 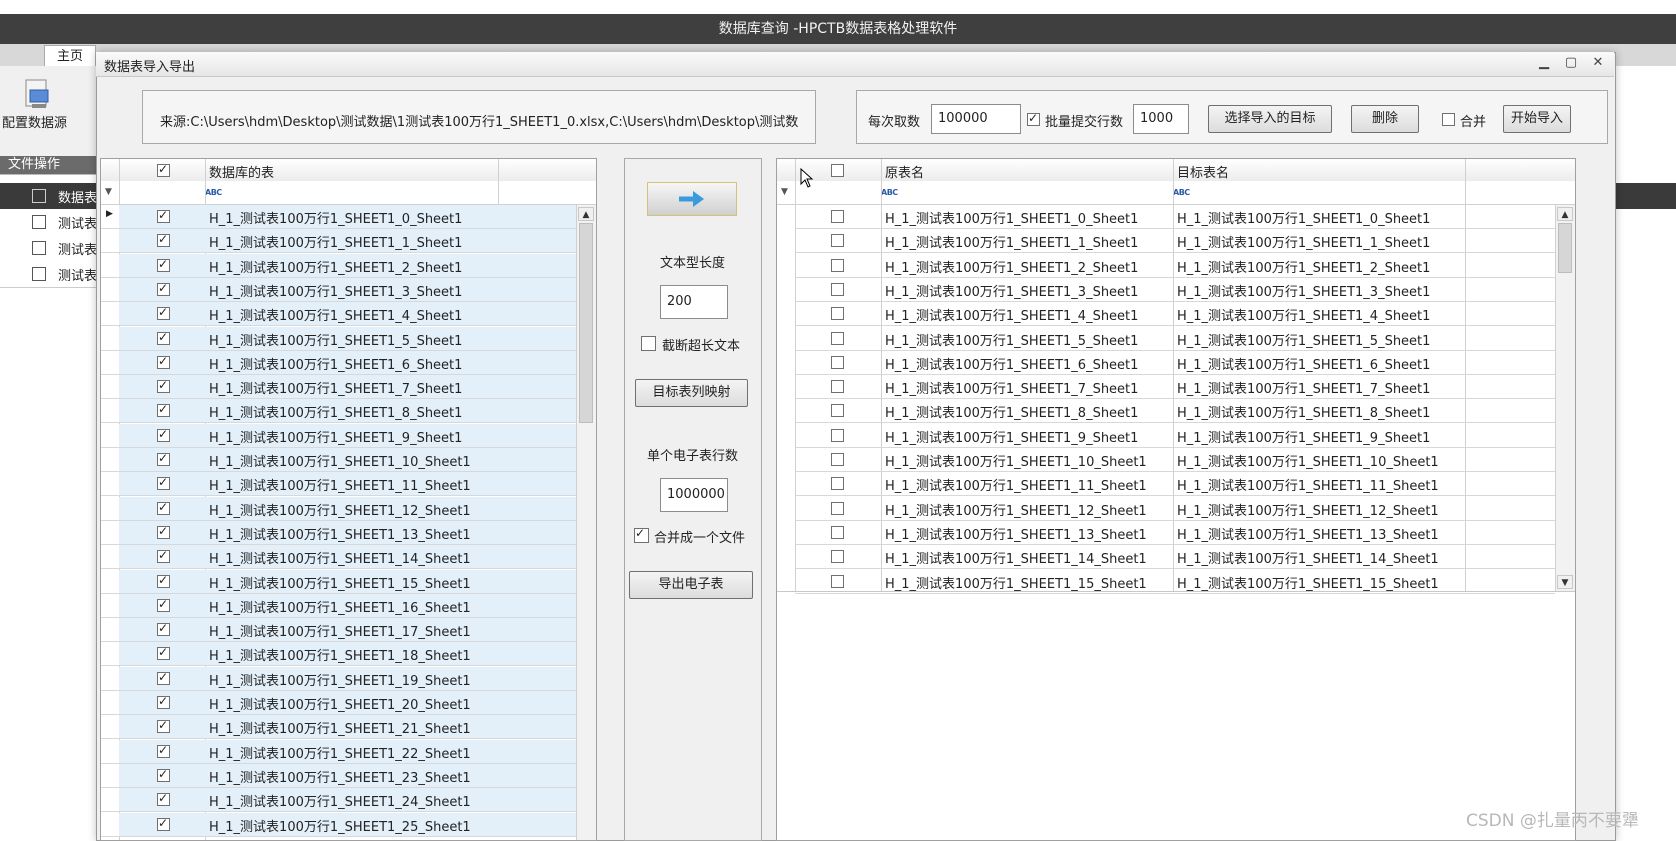 I want to click on row-target-name: H_1_测试表100万行1_SHEET1_7_Sheet1, so click(x=1303, y=387).